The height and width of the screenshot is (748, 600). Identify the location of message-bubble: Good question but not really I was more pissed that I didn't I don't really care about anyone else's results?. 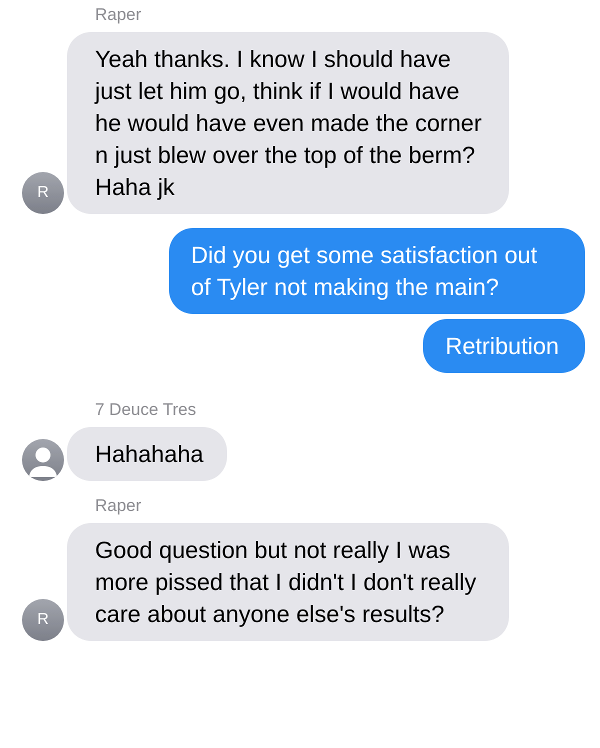
(288, 582).